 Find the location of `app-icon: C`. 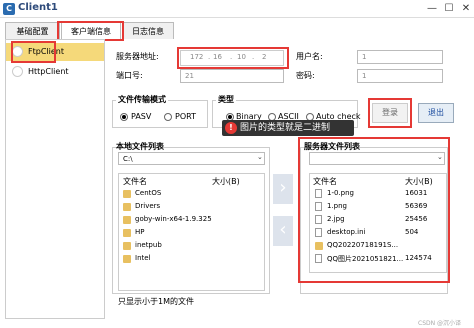

app-icon: C is located at coordinates (9, 9).